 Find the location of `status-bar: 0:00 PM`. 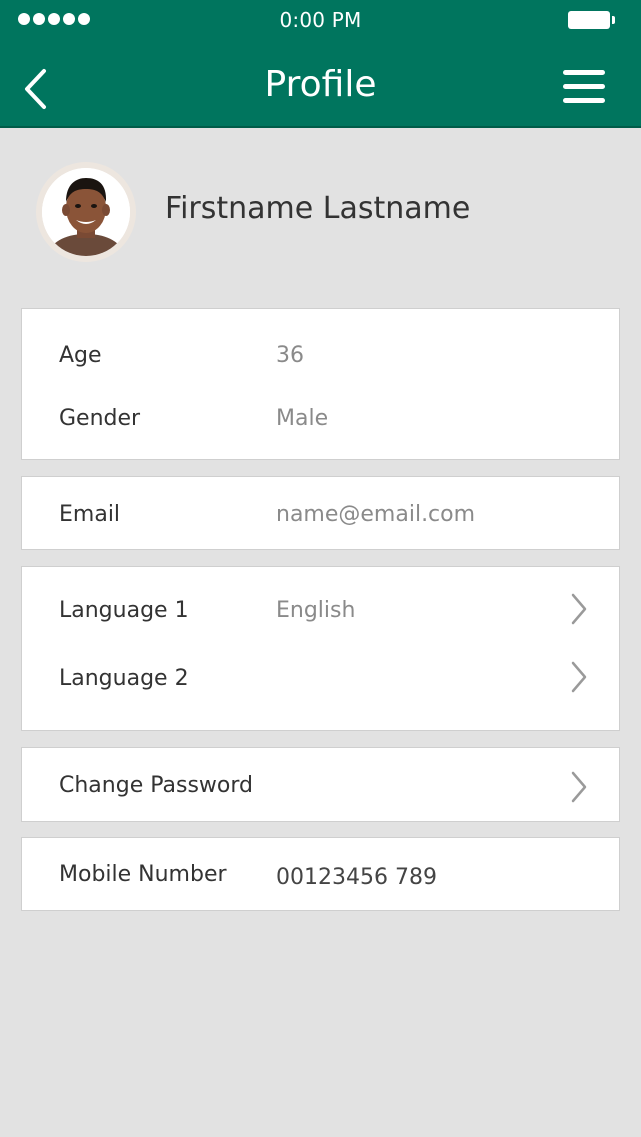

status-bar: 0:00 PM is located at coordinates (320, 20).